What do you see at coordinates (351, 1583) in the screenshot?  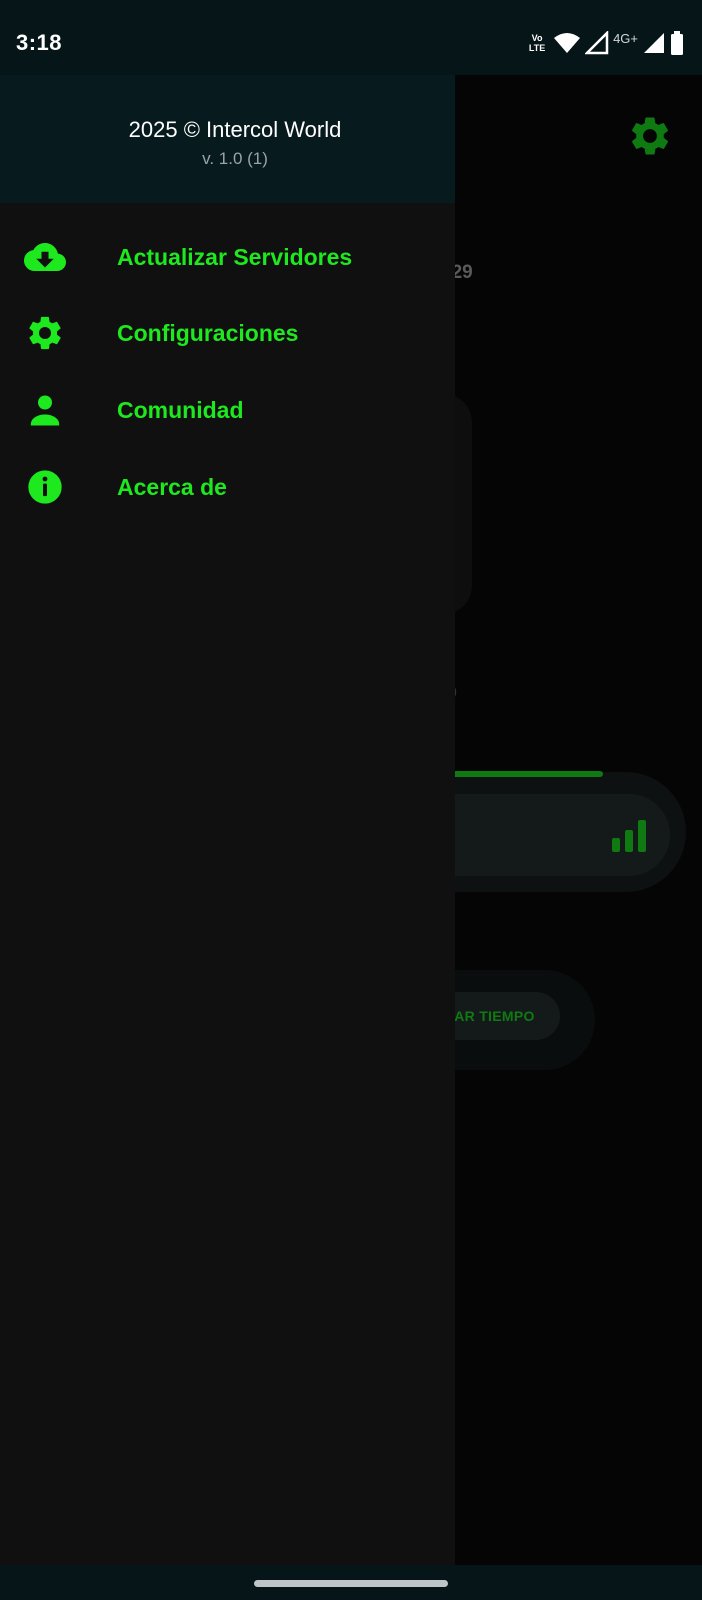 I see `gesture-handle` at bounding box center [351, 1583].